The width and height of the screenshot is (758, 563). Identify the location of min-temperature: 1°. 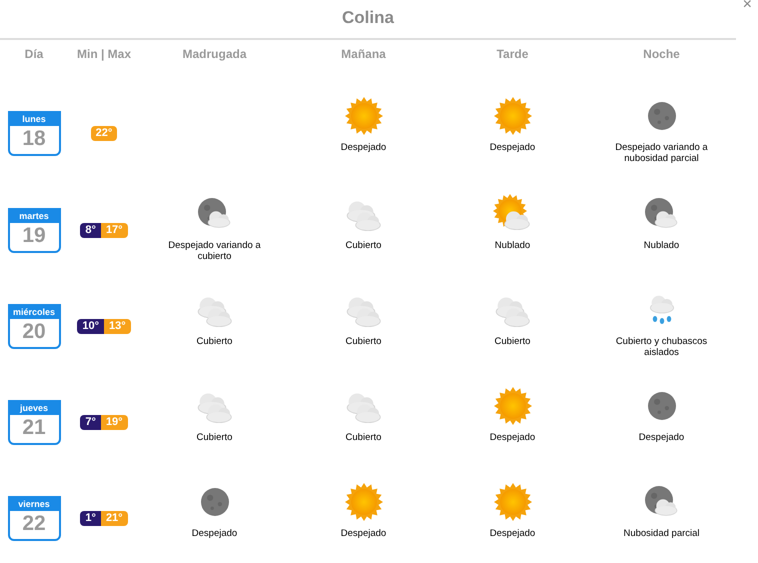
(90, 518).